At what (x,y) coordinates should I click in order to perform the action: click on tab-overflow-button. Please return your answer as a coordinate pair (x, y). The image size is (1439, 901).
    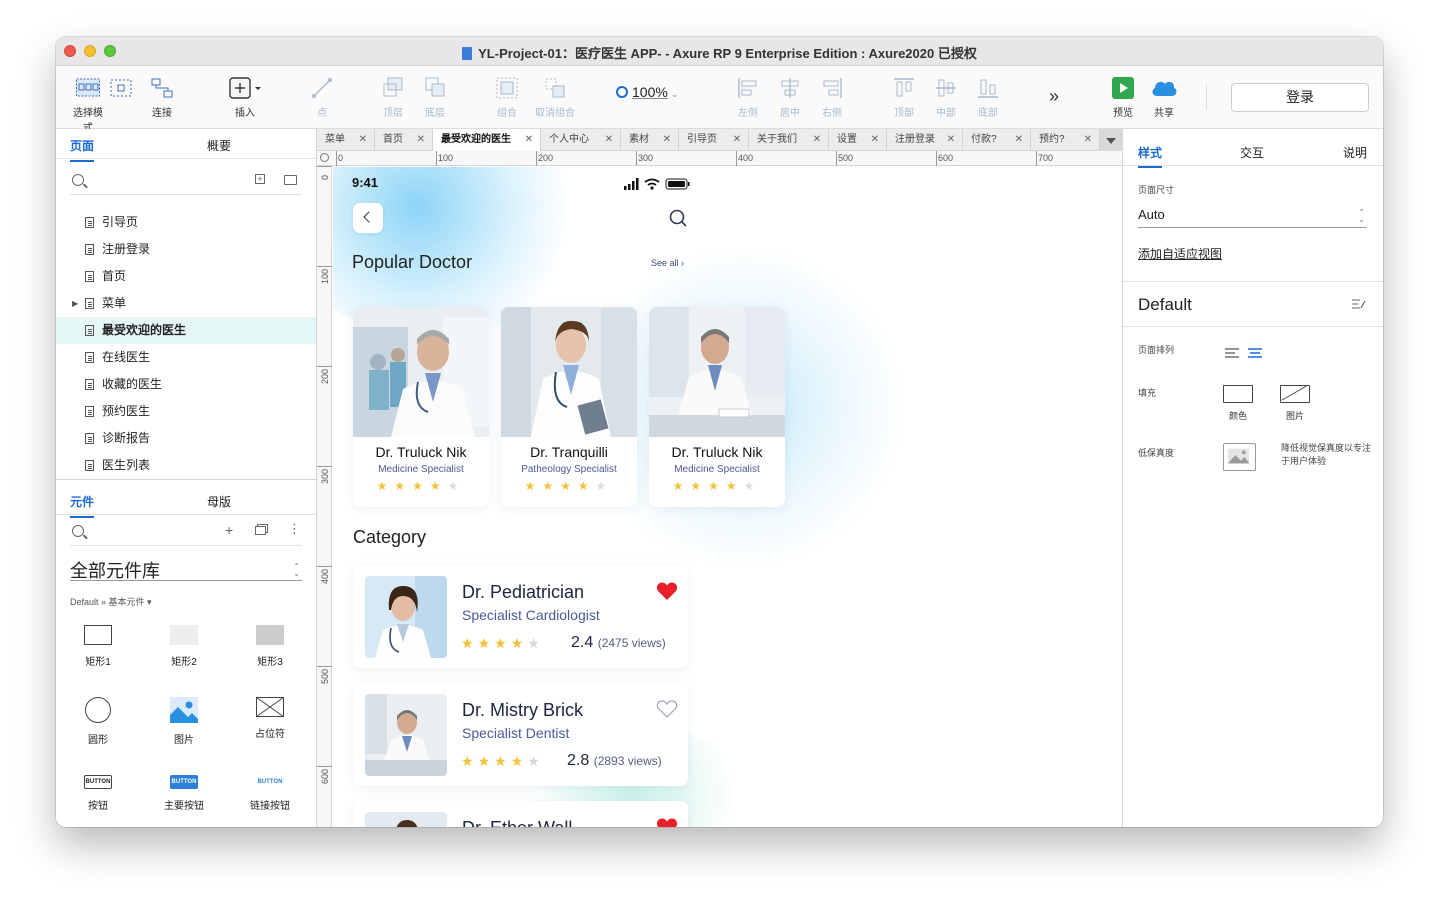
    Looking at the image, I should click on (1111, 140).